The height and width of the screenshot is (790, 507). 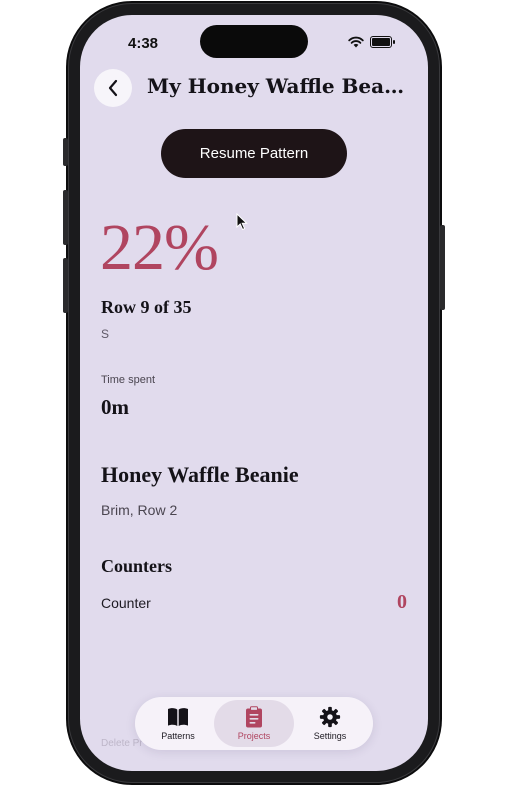 What do you see at coordinates (178, 736) in the screenshot?
I see `tab-label: Patterns` at bounding box center [178, 736].